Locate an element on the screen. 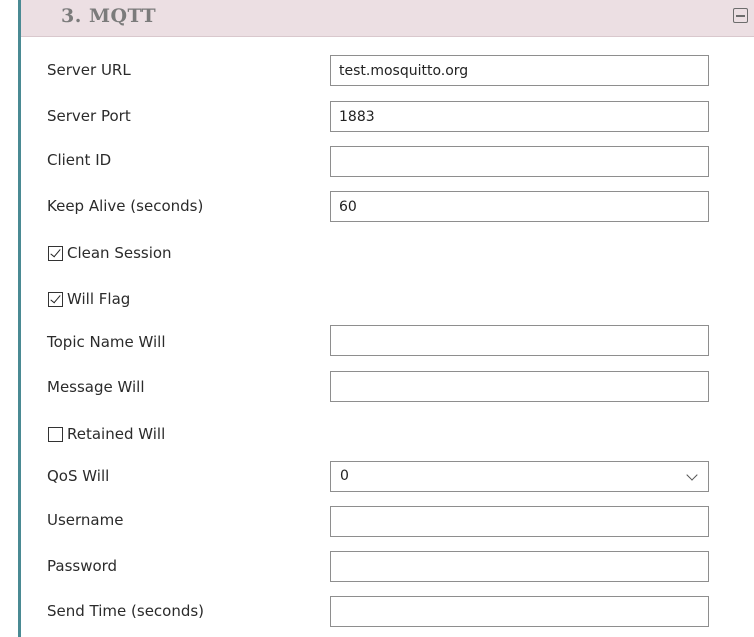 This screenshot has height=637, width=754. will-flag-label: Will Flag is located at coordinates (98, 299).